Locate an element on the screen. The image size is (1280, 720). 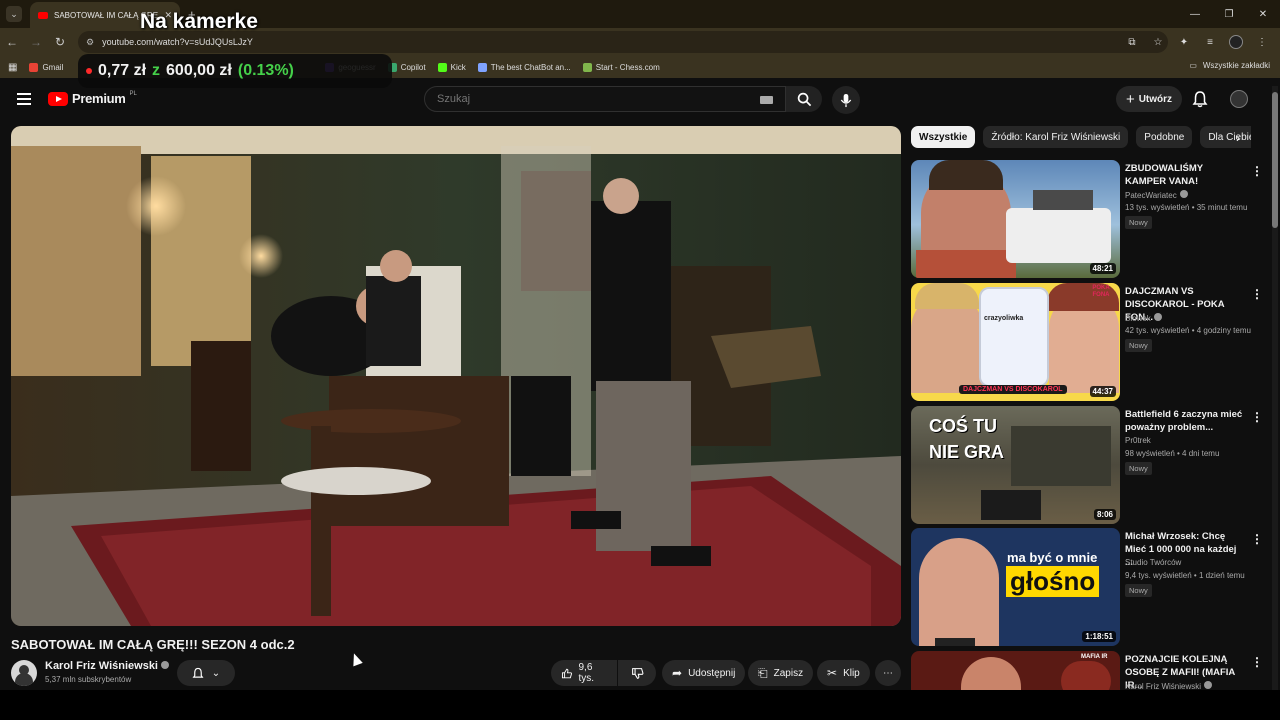
thumbnail-handle: crazyoliwka is located at coordinates (1004, 318).